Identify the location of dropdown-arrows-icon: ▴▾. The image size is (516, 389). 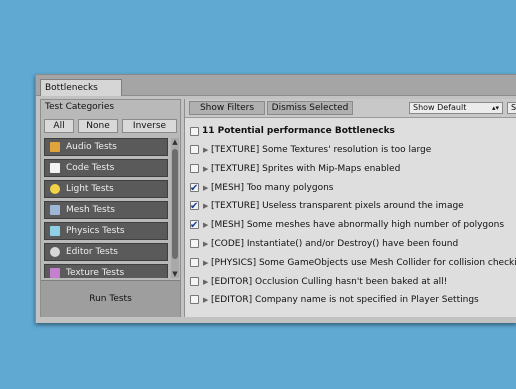
(495, 108).